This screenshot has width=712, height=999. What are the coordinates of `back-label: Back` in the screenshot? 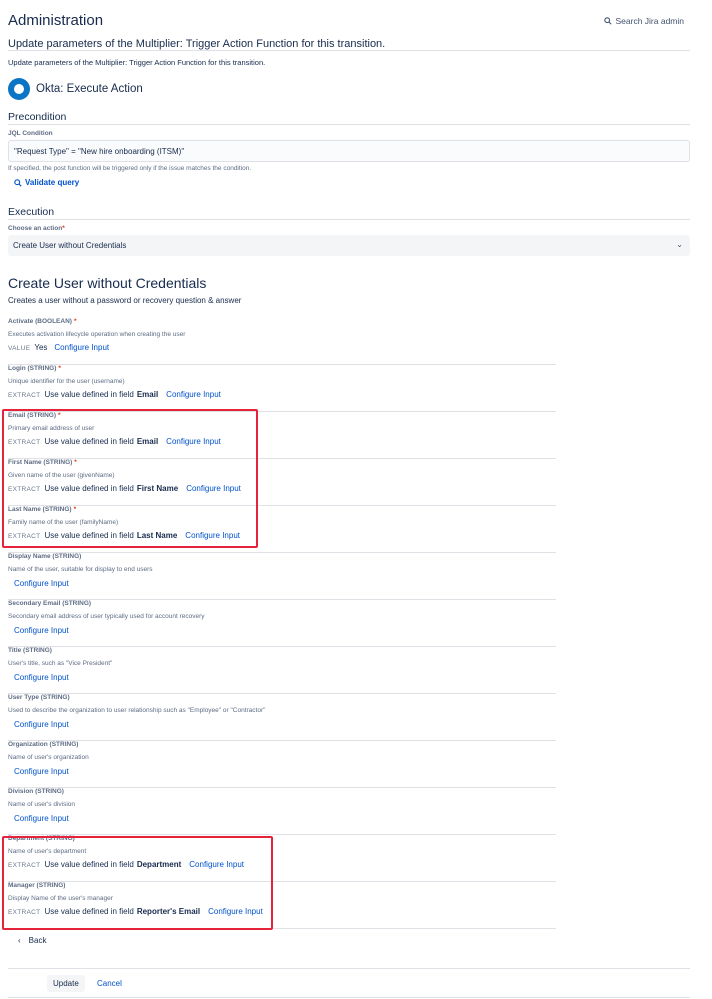 It's located at (37, 940).